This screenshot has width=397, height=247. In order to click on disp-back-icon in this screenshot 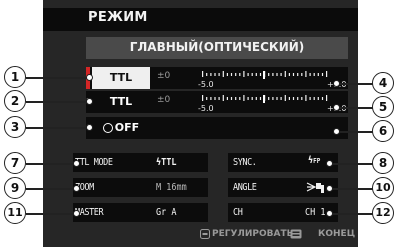, I will do `click(296, 234)`.